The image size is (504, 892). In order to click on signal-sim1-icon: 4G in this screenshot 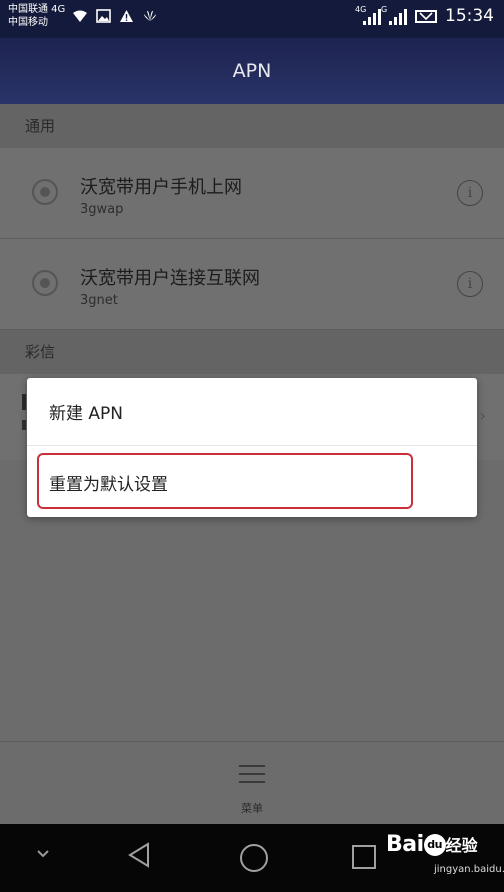, I will do `click(368, 15)`.